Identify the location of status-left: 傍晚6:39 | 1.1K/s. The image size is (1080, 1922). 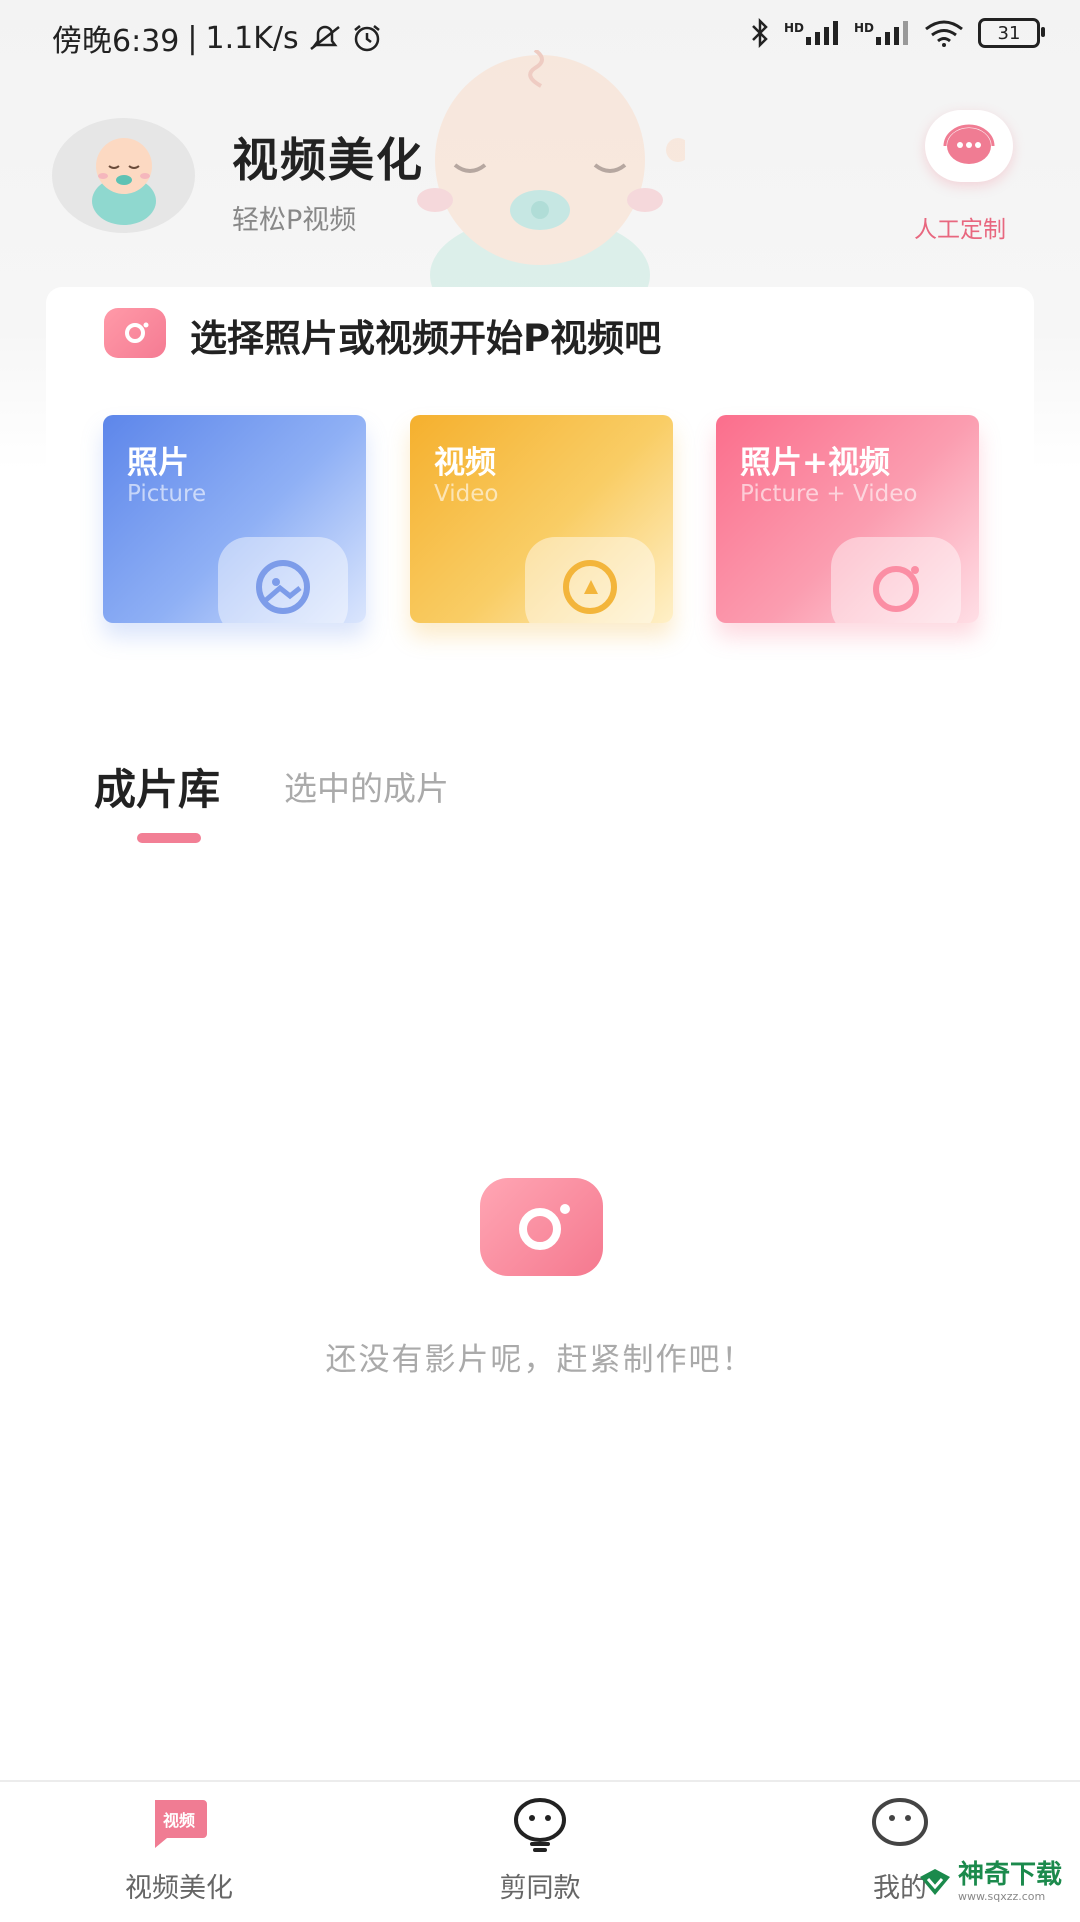
(217, 38).